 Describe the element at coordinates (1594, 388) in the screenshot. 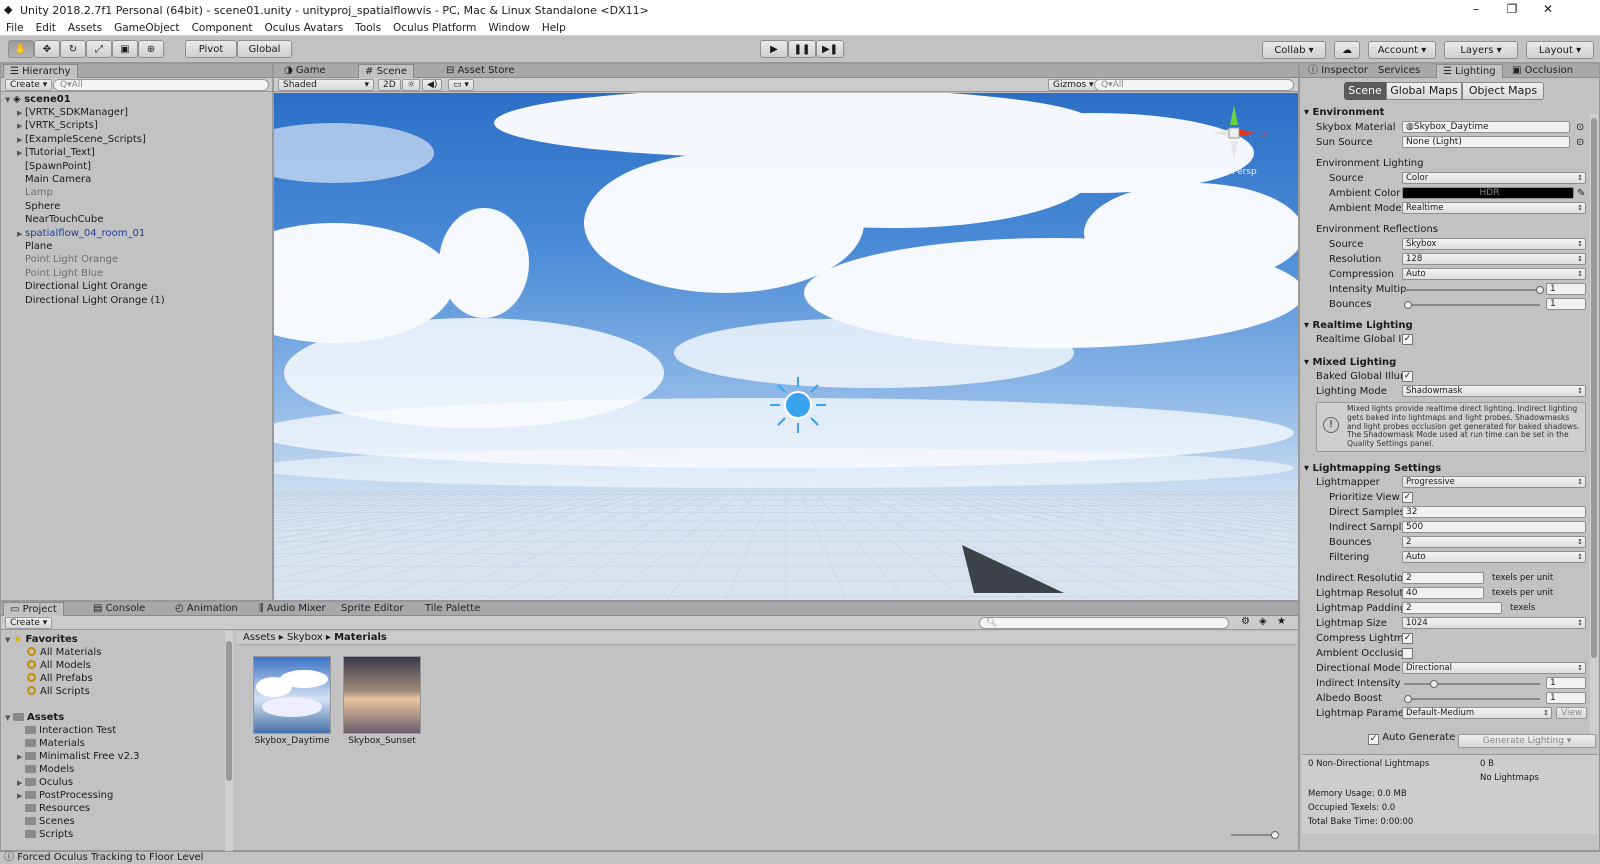

I see `lighting-scroll-thumb` at that location.